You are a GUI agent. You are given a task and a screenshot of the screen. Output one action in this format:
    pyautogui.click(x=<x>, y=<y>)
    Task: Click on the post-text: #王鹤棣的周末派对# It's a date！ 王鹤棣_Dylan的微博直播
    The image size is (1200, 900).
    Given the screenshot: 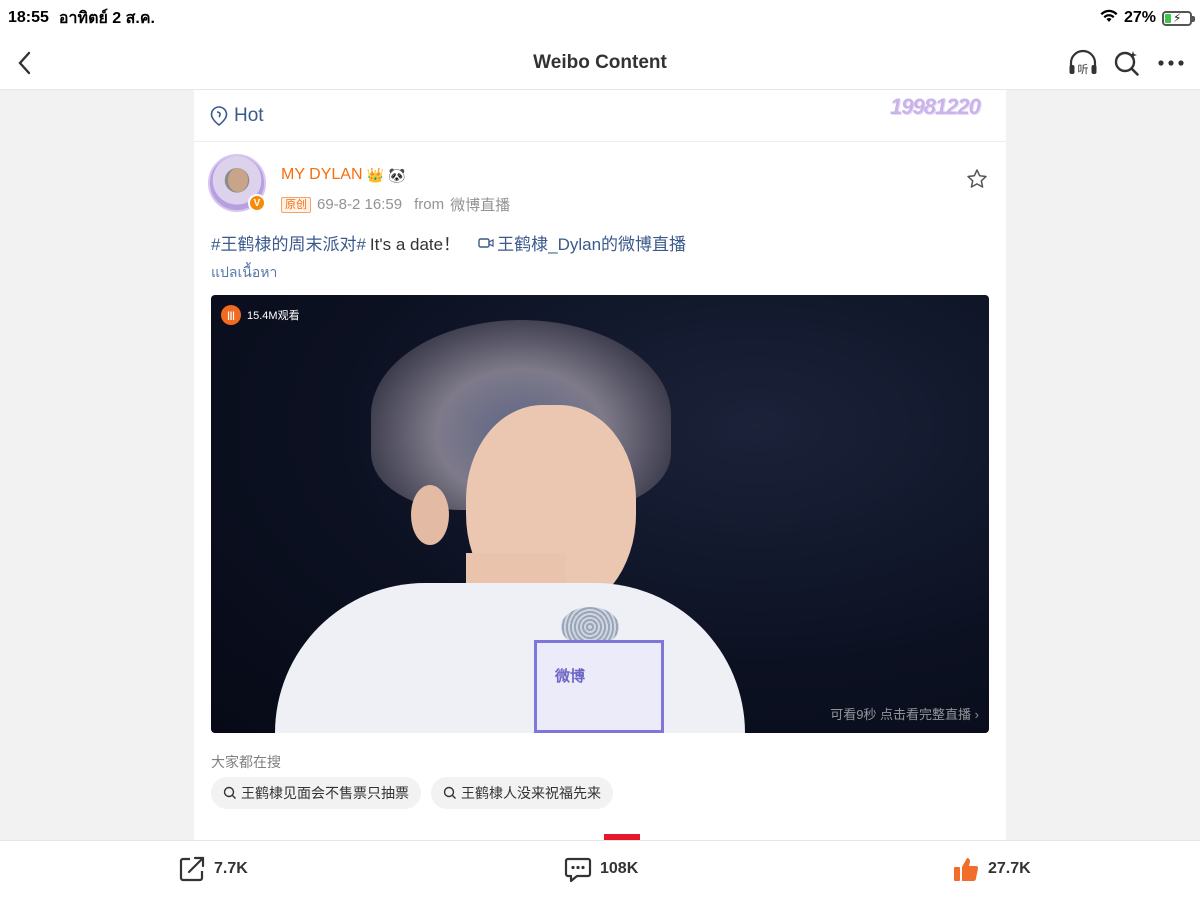 What is the action you would take?
    pyautogui.click(x=448, y=242)
    